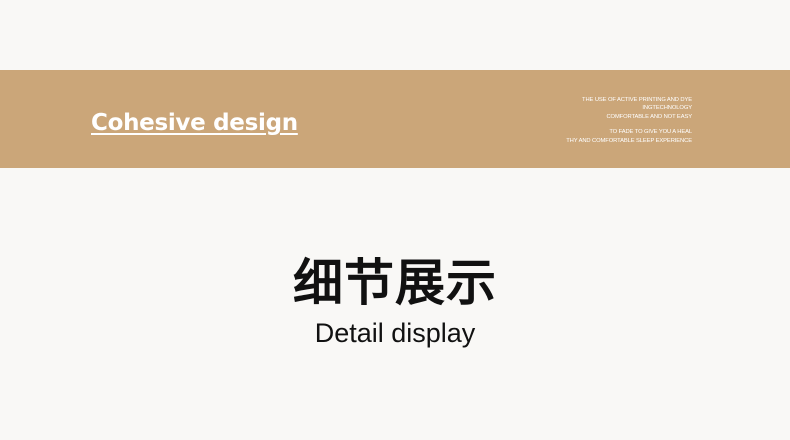 The width and height of the screenshot is (790, 440). What do you see at coordinates (637, 100) in the screenshot?
I see `banner-description-line: THE USE OF ACTIVE PRINTING AND DYE` at bounding box center [637, 100].